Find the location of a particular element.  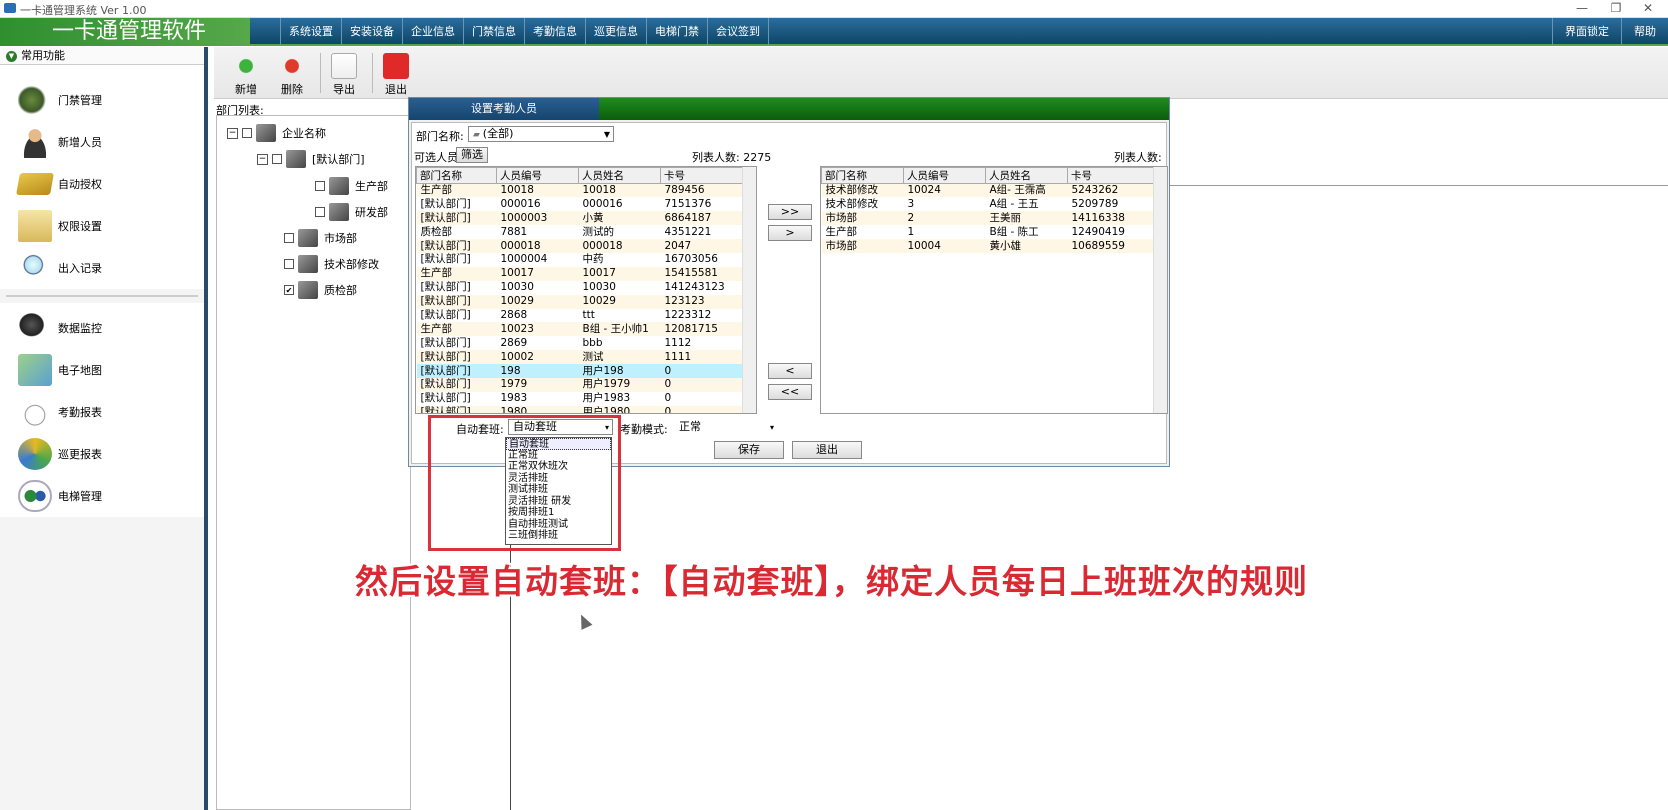

filter-button: 筛选 is located at coordinates (472, 155).